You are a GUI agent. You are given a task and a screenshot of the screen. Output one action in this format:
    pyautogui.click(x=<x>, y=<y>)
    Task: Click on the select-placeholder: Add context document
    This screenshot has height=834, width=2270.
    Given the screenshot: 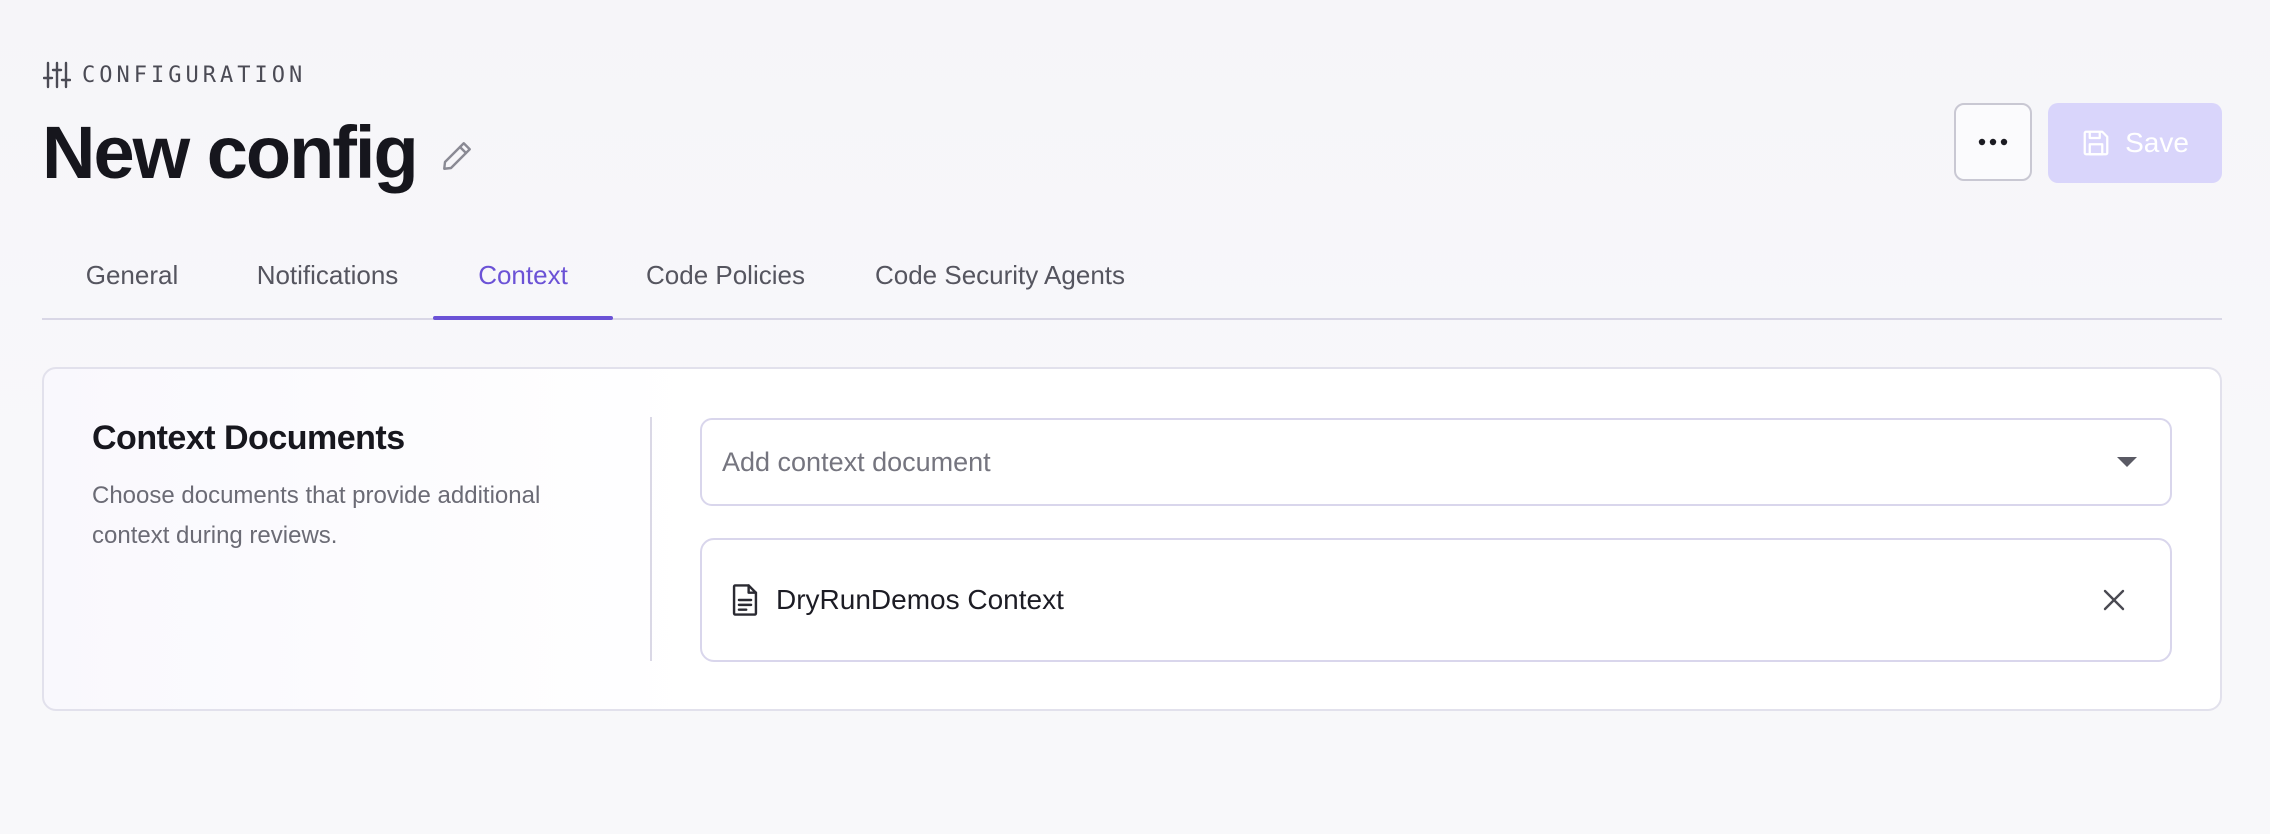 What is the action you would take?
    pyautogui.click(x=856, y=461)
    